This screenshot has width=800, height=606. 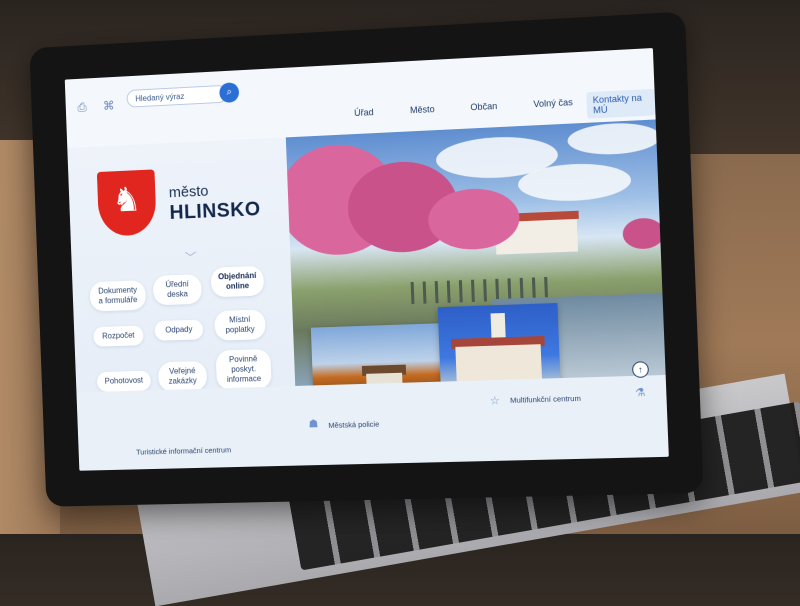 I want to click on quicklink-mistni-poplatky: Místní poplatky, so click(x=240, y=325).